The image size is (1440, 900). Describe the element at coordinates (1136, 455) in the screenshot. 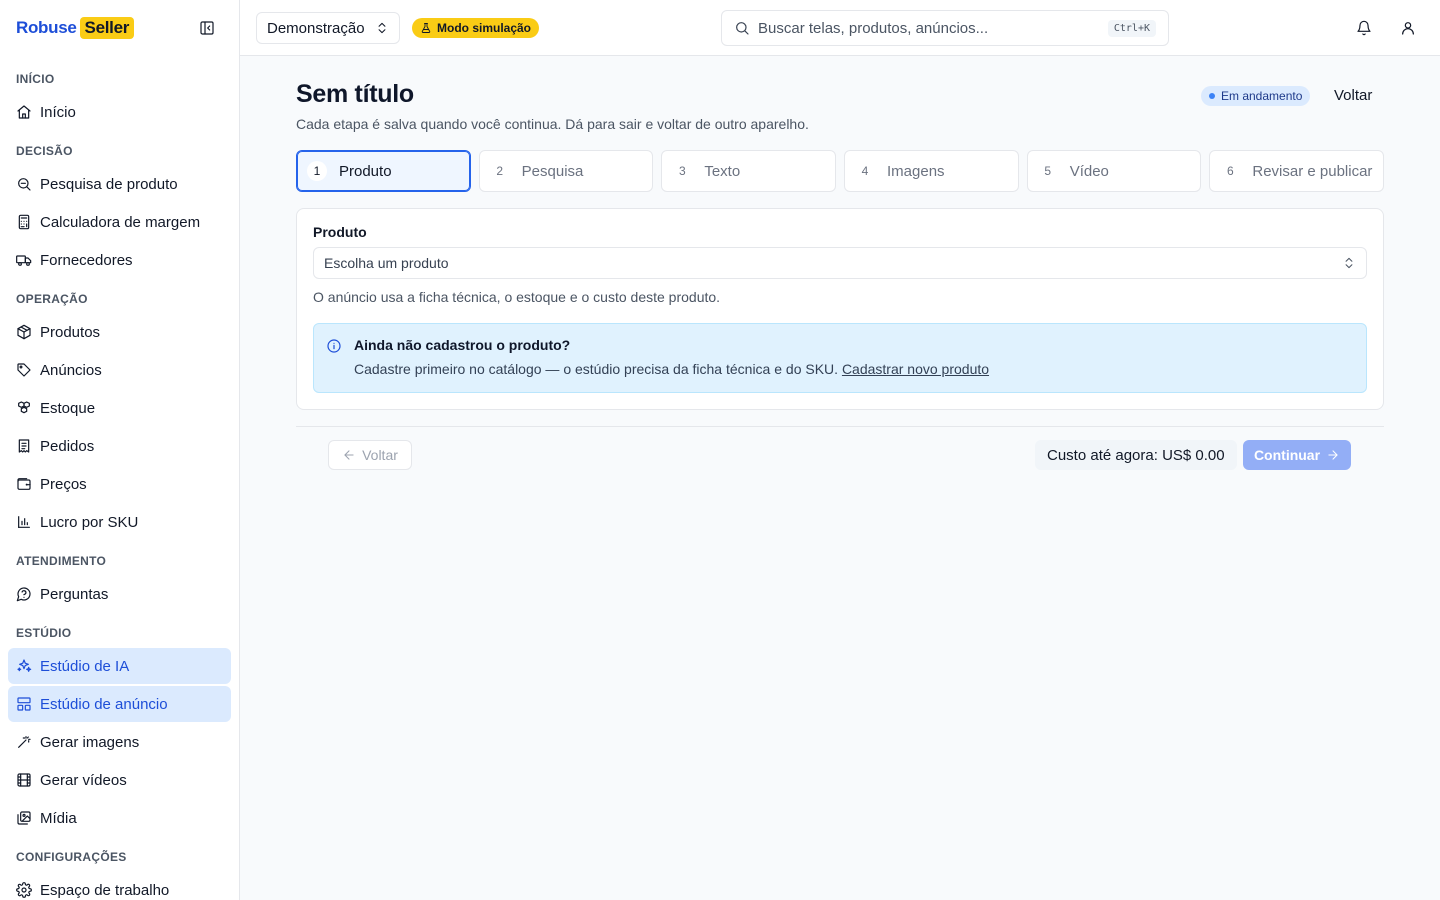

I see `cost-so-far: Custo até agora: US$ 0.00` at that location.